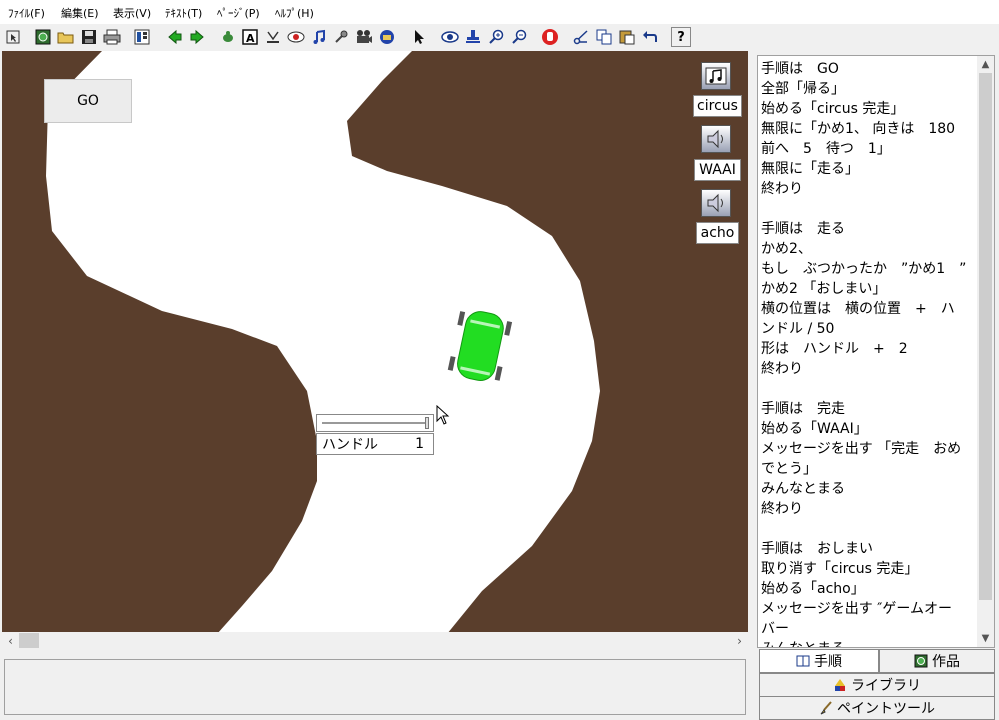 The image size is (999, 720). I want to click on message-box, so click(375, 687).